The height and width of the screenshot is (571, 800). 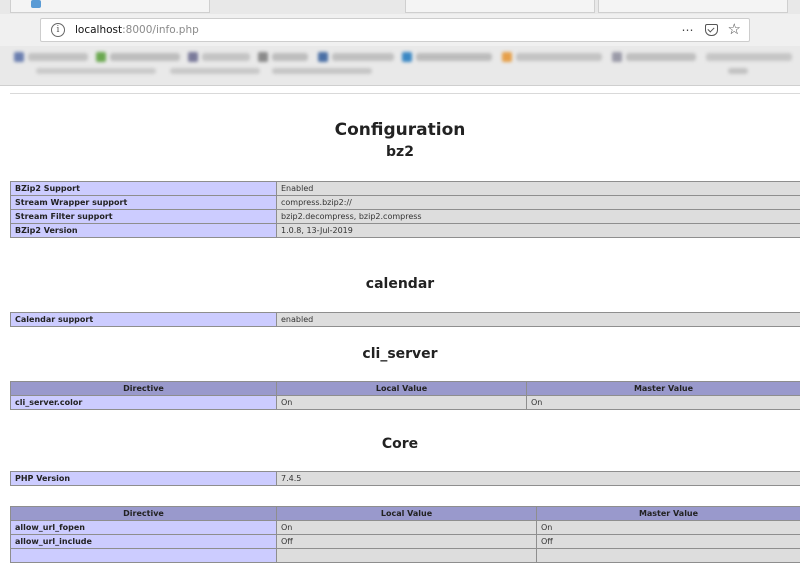 I want to click on setting-value: bzip2.decompress, bzip2.compress, so click(x=538, y=216).